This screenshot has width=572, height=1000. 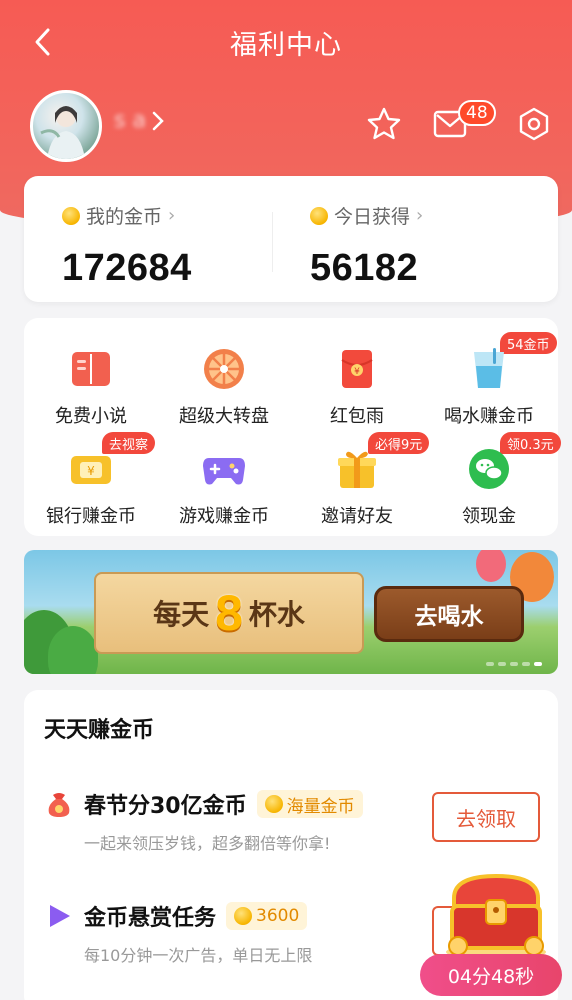 I want to click on my-coins-label: 我的金币, so click(x=124, y=217).